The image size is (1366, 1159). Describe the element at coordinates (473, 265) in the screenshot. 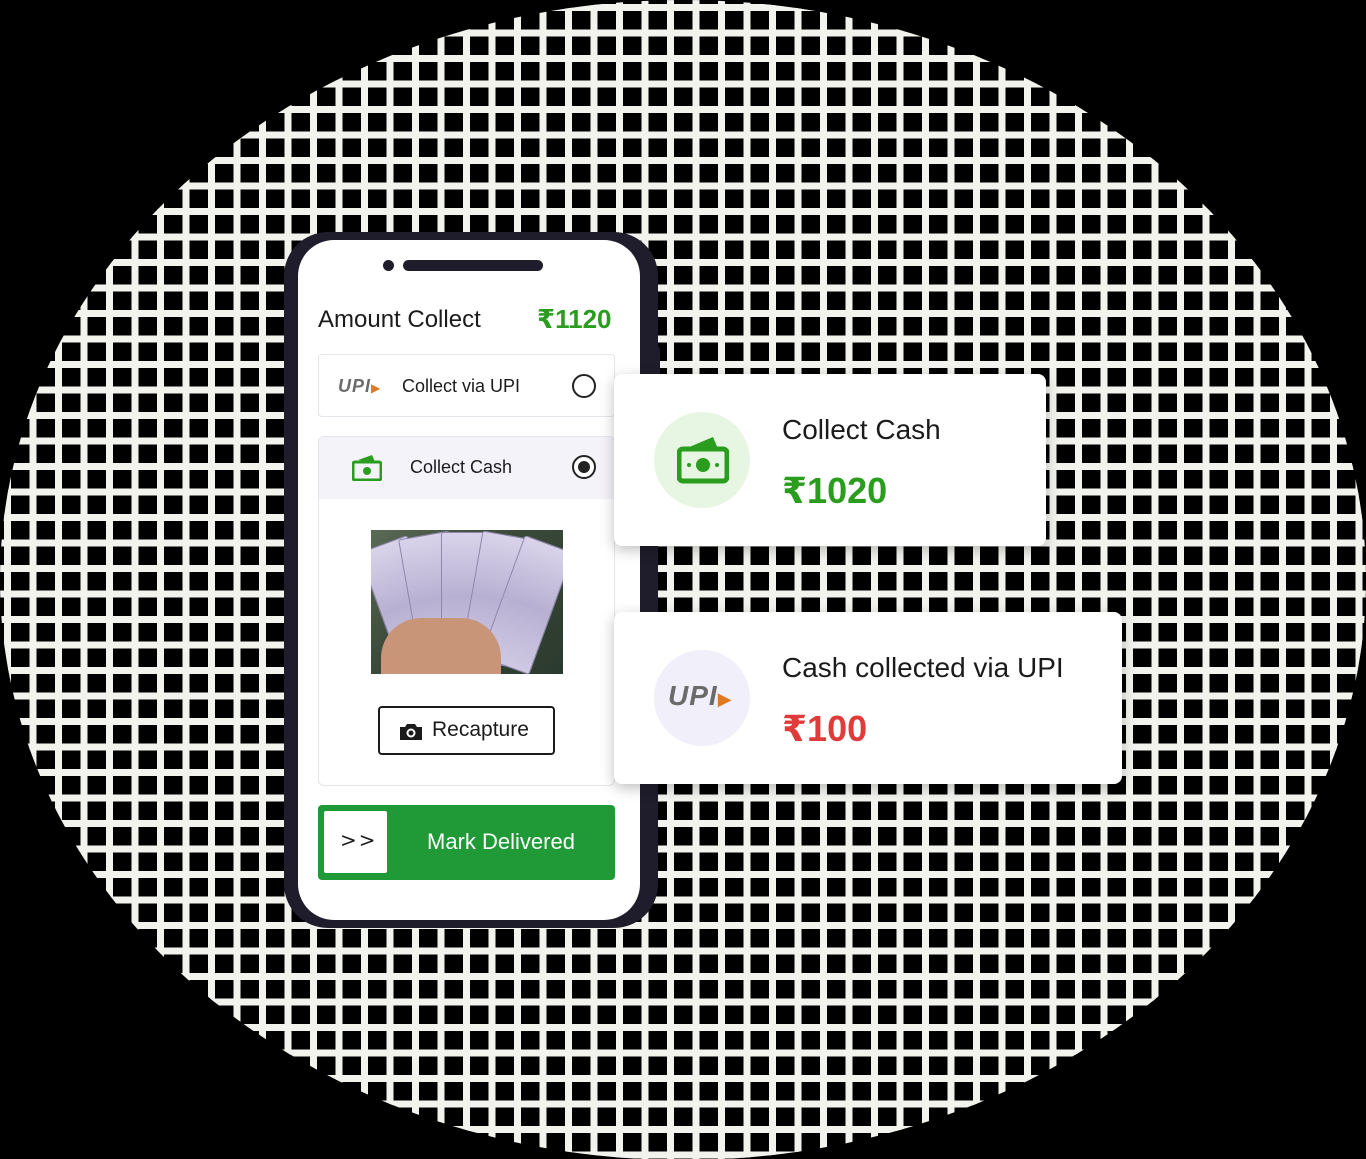

I see `speaker-bar` at that location.